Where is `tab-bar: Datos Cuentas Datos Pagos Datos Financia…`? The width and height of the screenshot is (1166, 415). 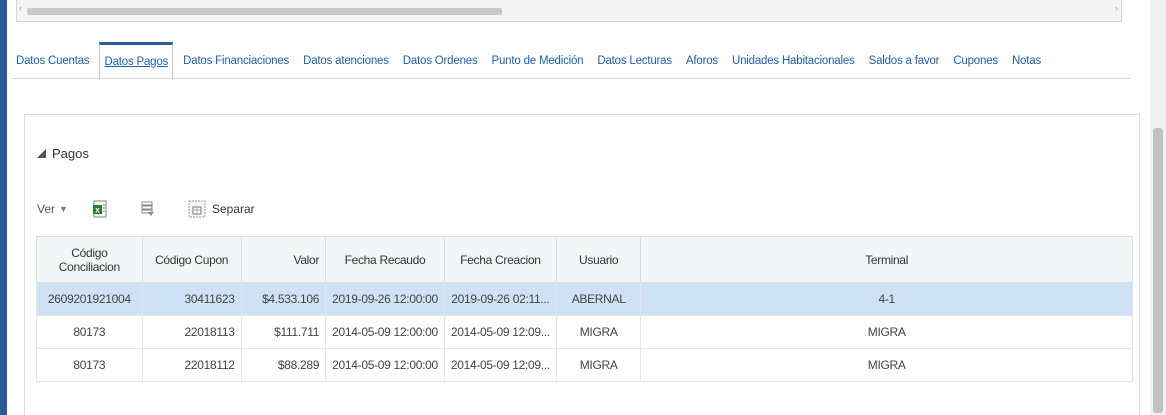
tab-bar: Datos Cuentas Datos Pagos Datos Financia… is located at coordinates (531, 60).